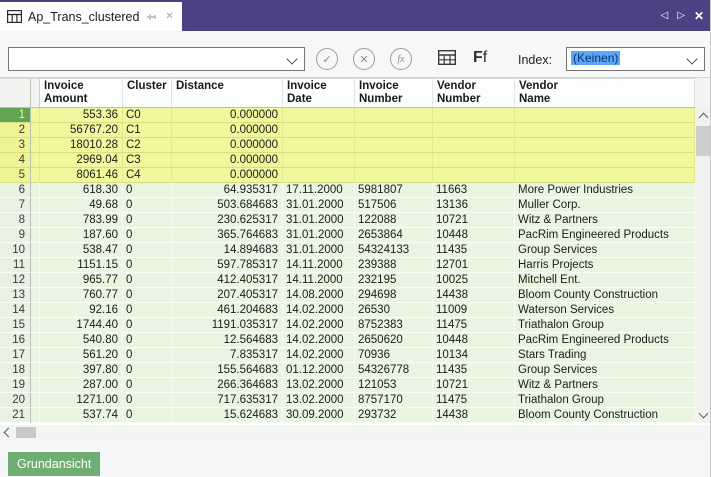 This screenshot has width=711, height=477. Describe the element at coordinates (227, 400) in the screenshot. I see `cell-distance: 717.635317` at that location.